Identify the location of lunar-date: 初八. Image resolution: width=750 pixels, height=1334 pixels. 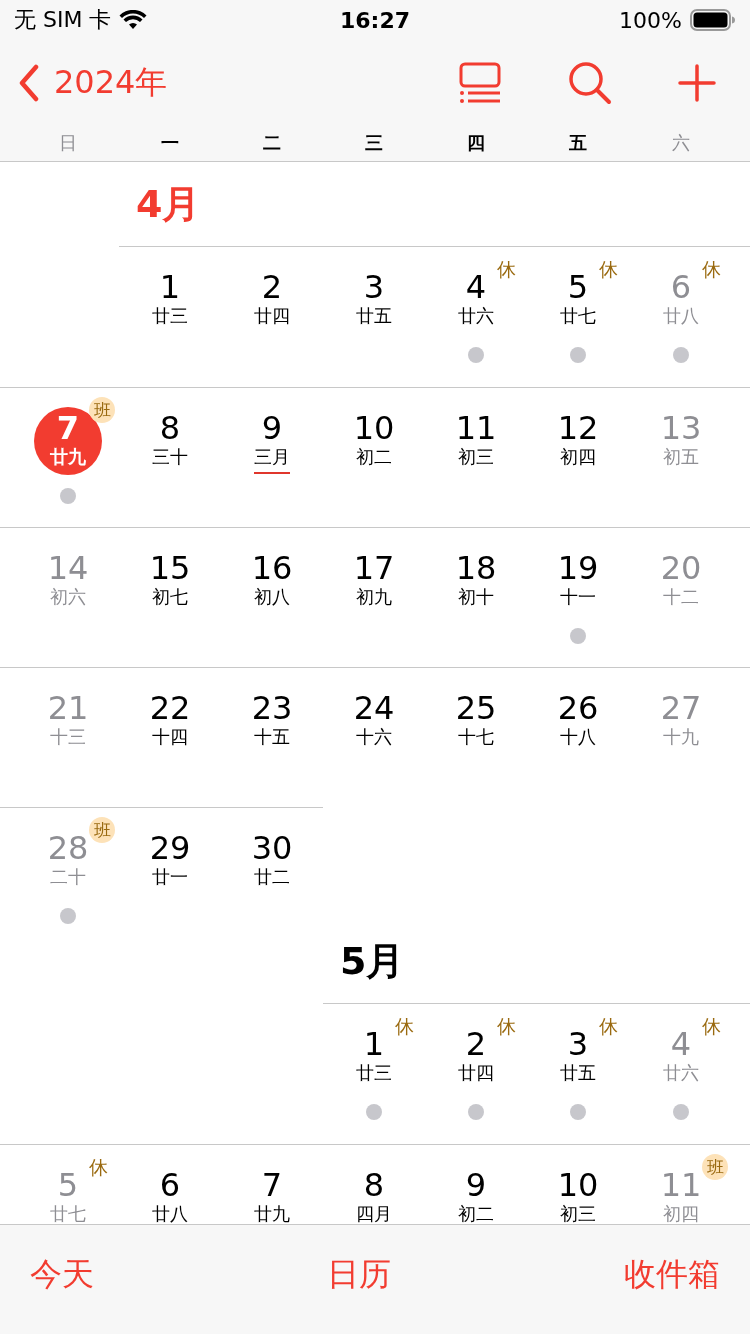
(272, 597).